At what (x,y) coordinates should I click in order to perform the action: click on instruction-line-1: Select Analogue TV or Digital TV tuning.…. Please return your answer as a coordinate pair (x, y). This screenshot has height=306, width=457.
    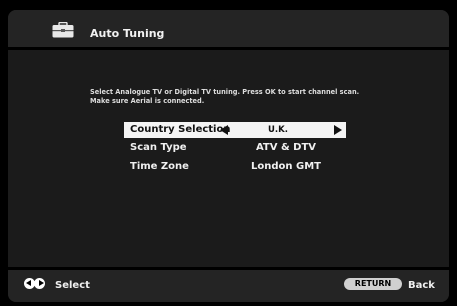
    Looking at the image, I should click on (225, 92).